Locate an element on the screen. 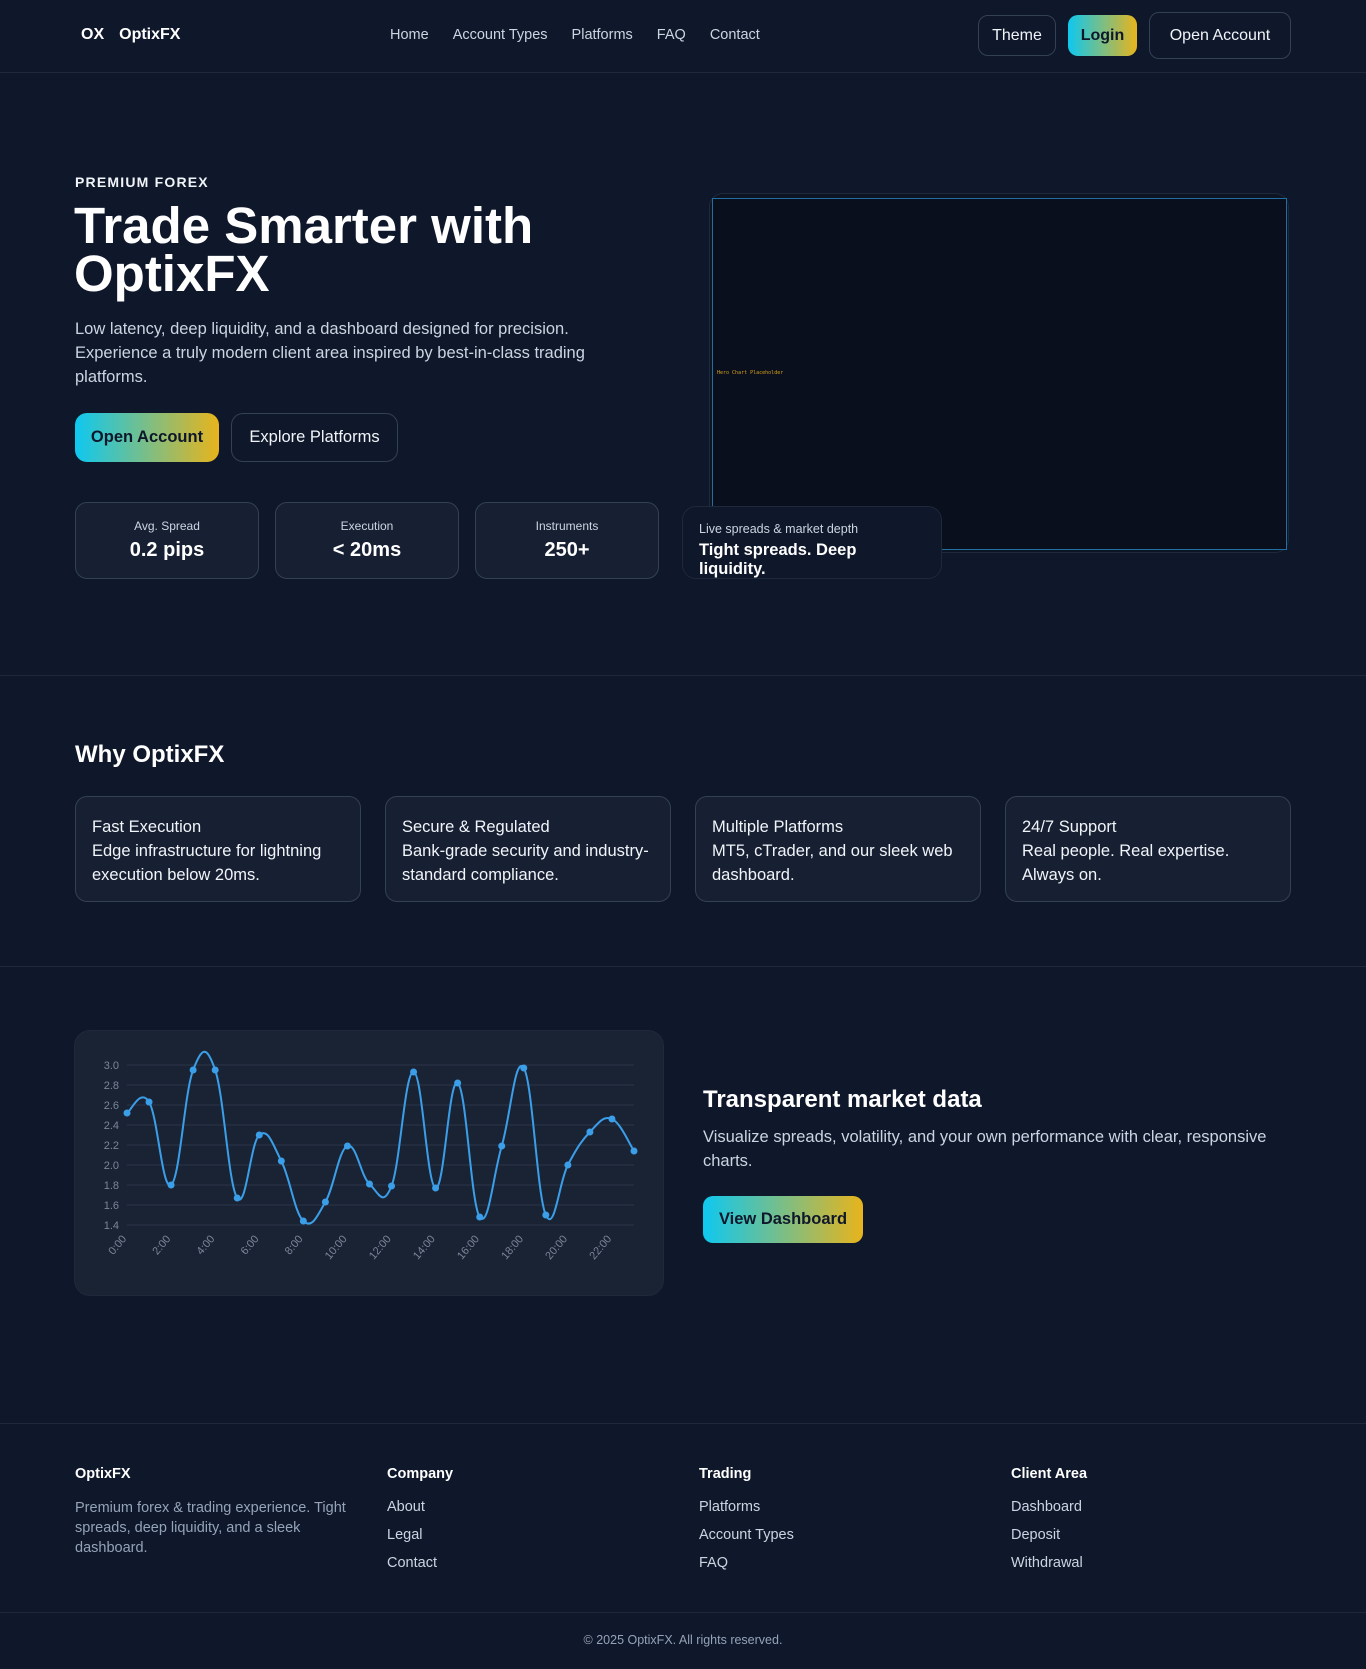  chart-y-tick-label: 1.4 is located at coordinates (111, 1226).